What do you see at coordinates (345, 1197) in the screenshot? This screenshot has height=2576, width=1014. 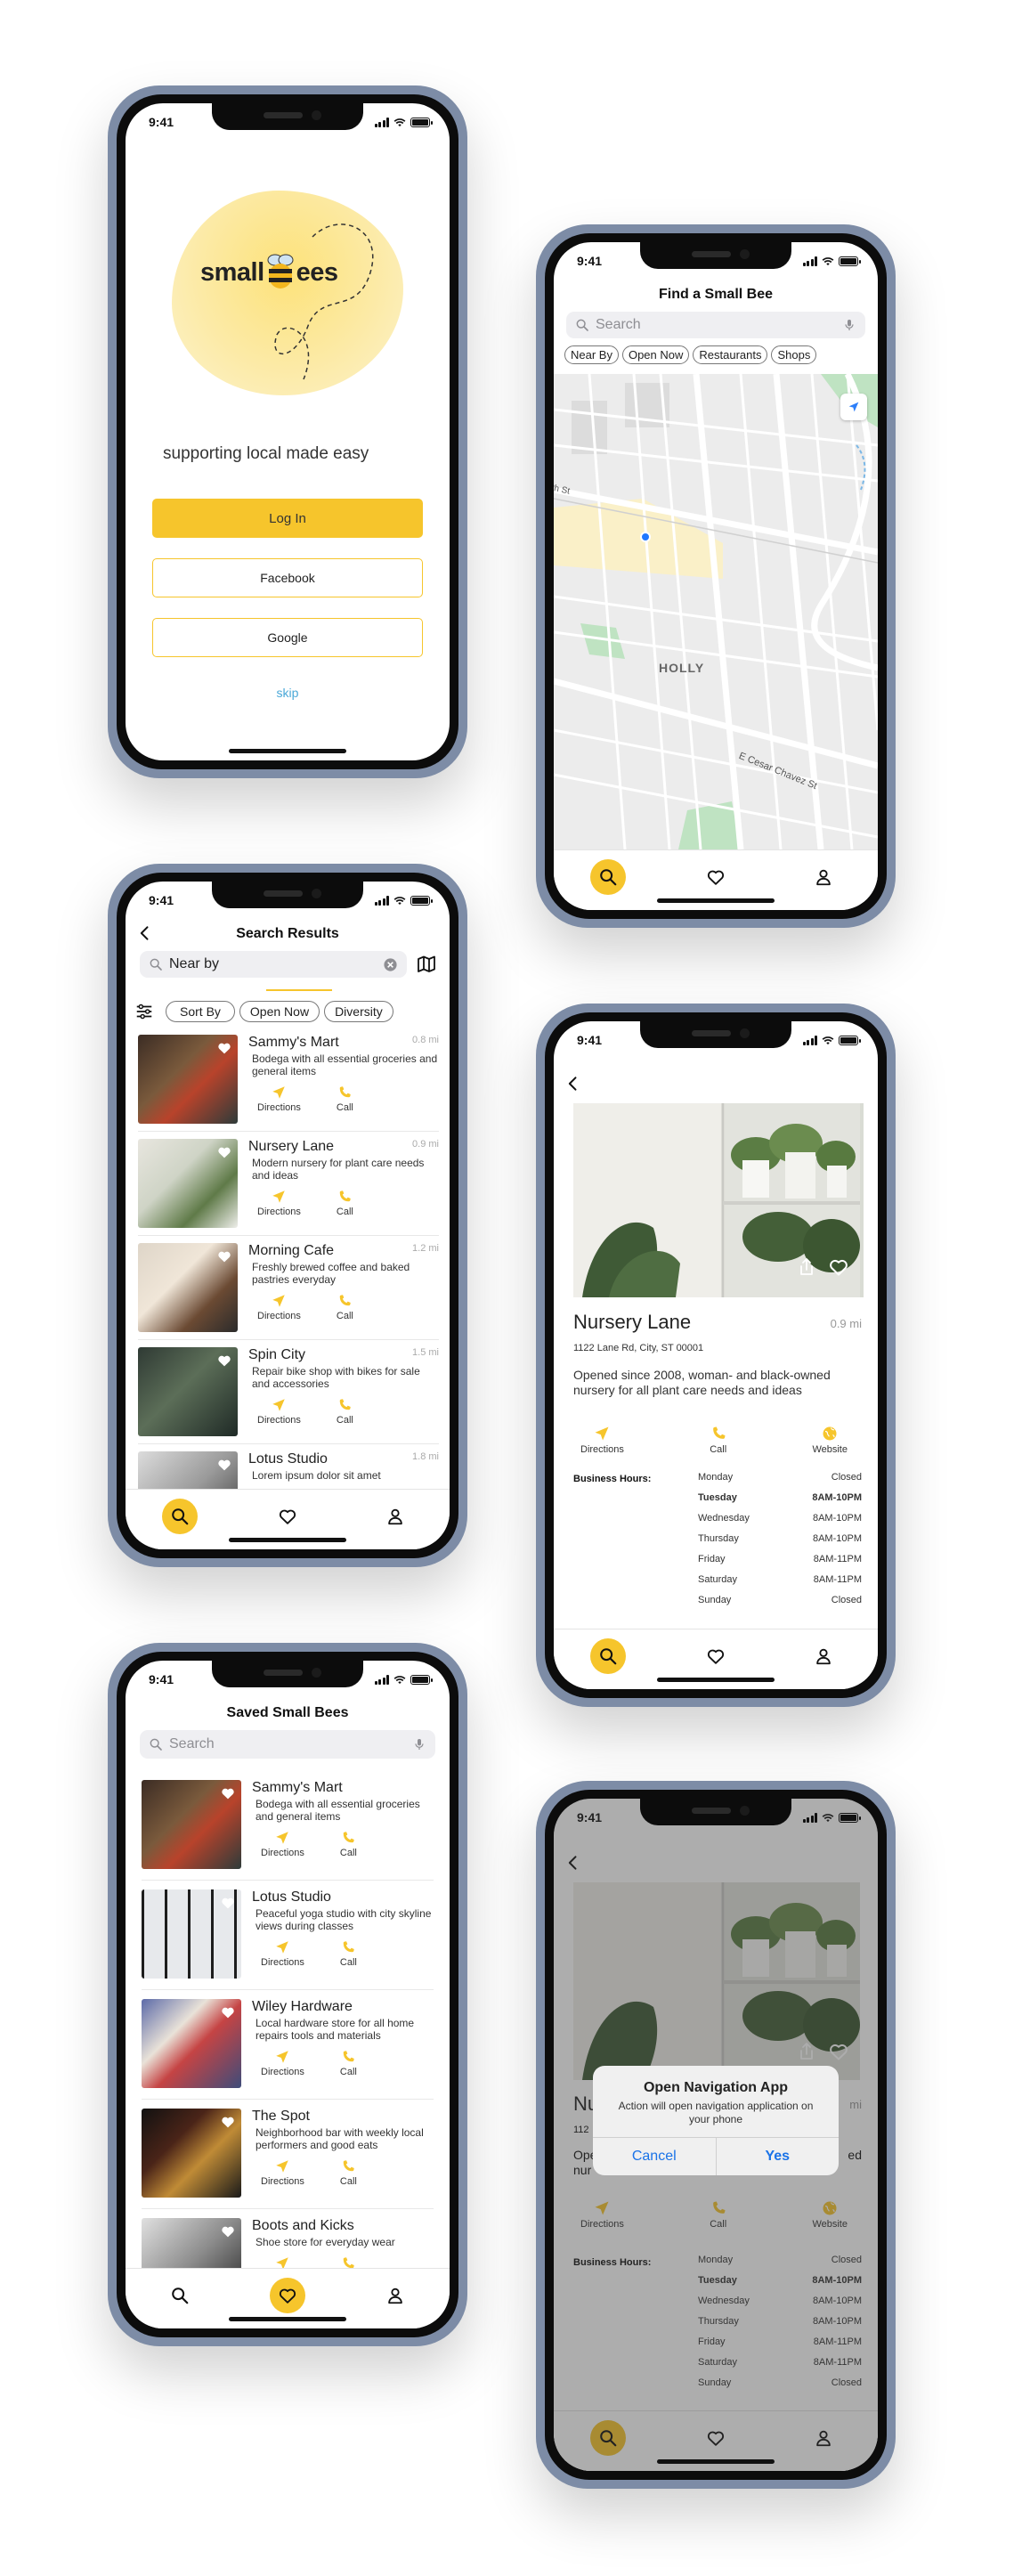 I see `phone-icon` at bounding box center [345, 1197].